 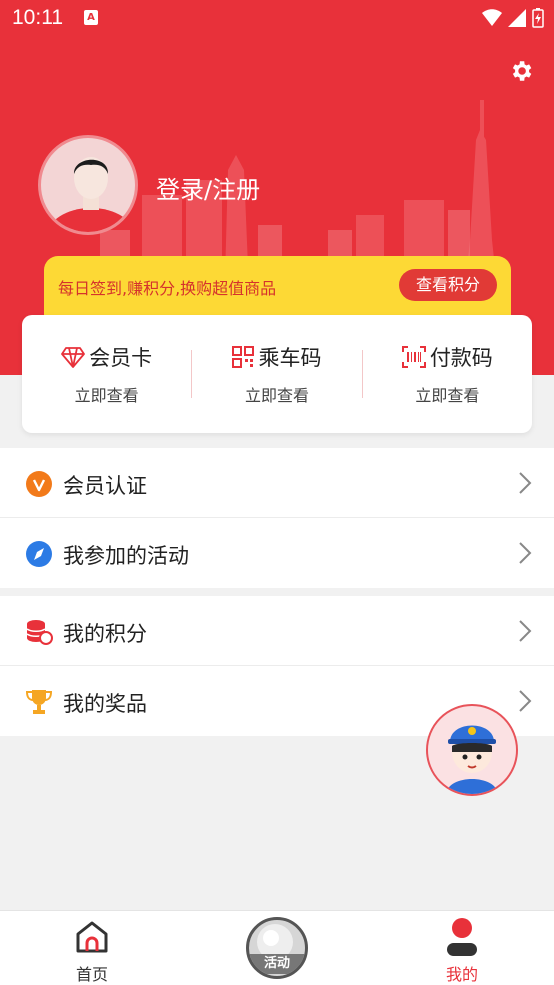 I want to click on status-icons, so click(x=513, y=18).